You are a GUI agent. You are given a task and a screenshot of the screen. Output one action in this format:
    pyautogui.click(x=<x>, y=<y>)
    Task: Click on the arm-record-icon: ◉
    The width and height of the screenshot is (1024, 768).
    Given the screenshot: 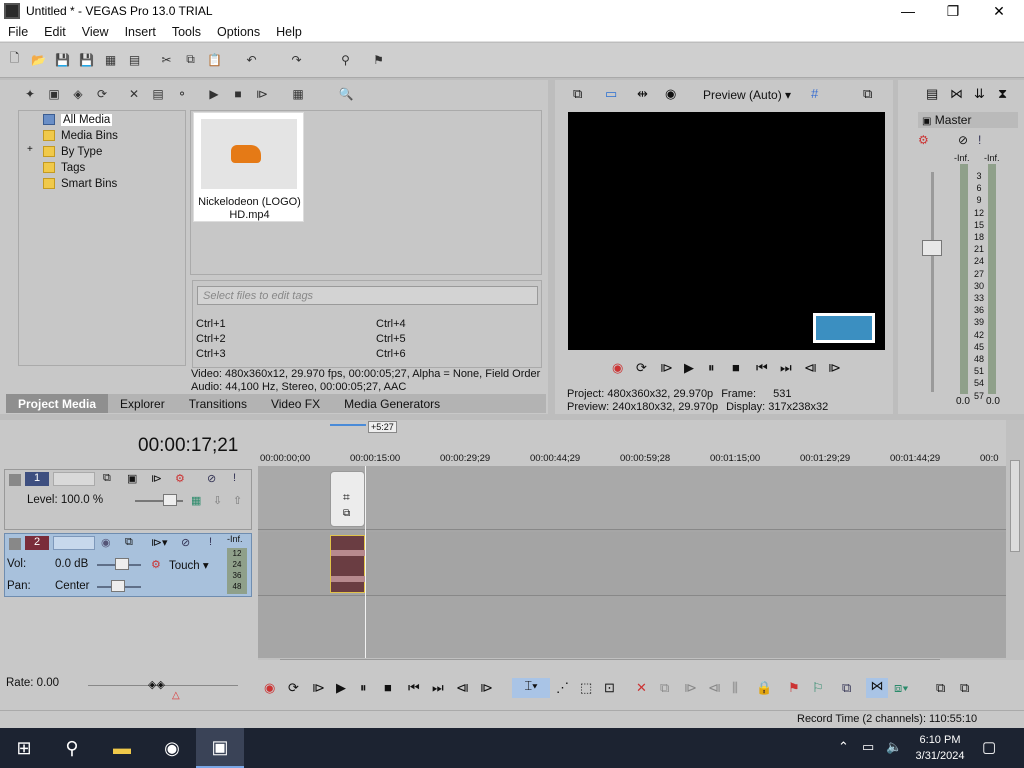 What is the action you would take?
    pyautogui.click(x=106, y=542)
    